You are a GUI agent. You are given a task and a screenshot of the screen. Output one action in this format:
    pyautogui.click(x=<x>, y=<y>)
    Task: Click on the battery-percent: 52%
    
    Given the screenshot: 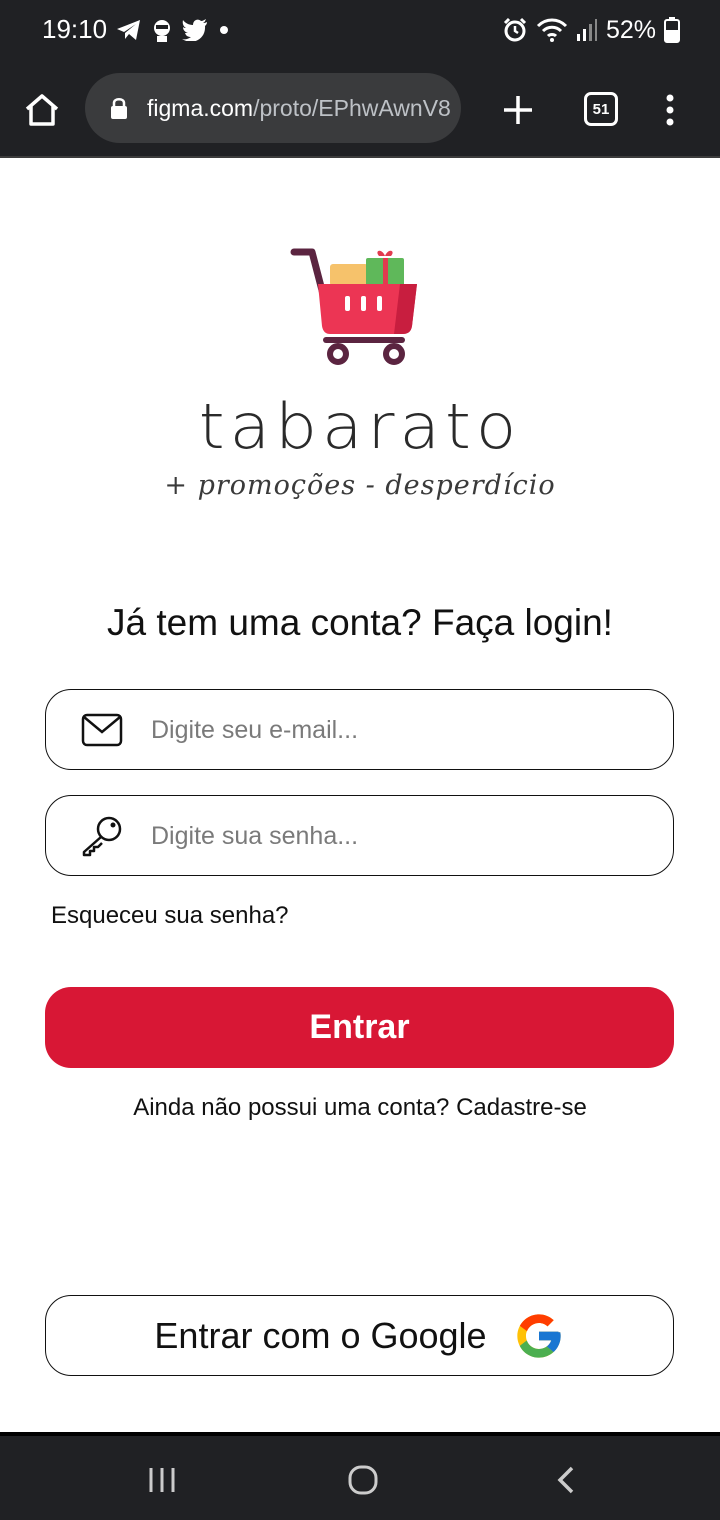 What is the action you would take?
    pyautogui.click(x=630, y=29)
    